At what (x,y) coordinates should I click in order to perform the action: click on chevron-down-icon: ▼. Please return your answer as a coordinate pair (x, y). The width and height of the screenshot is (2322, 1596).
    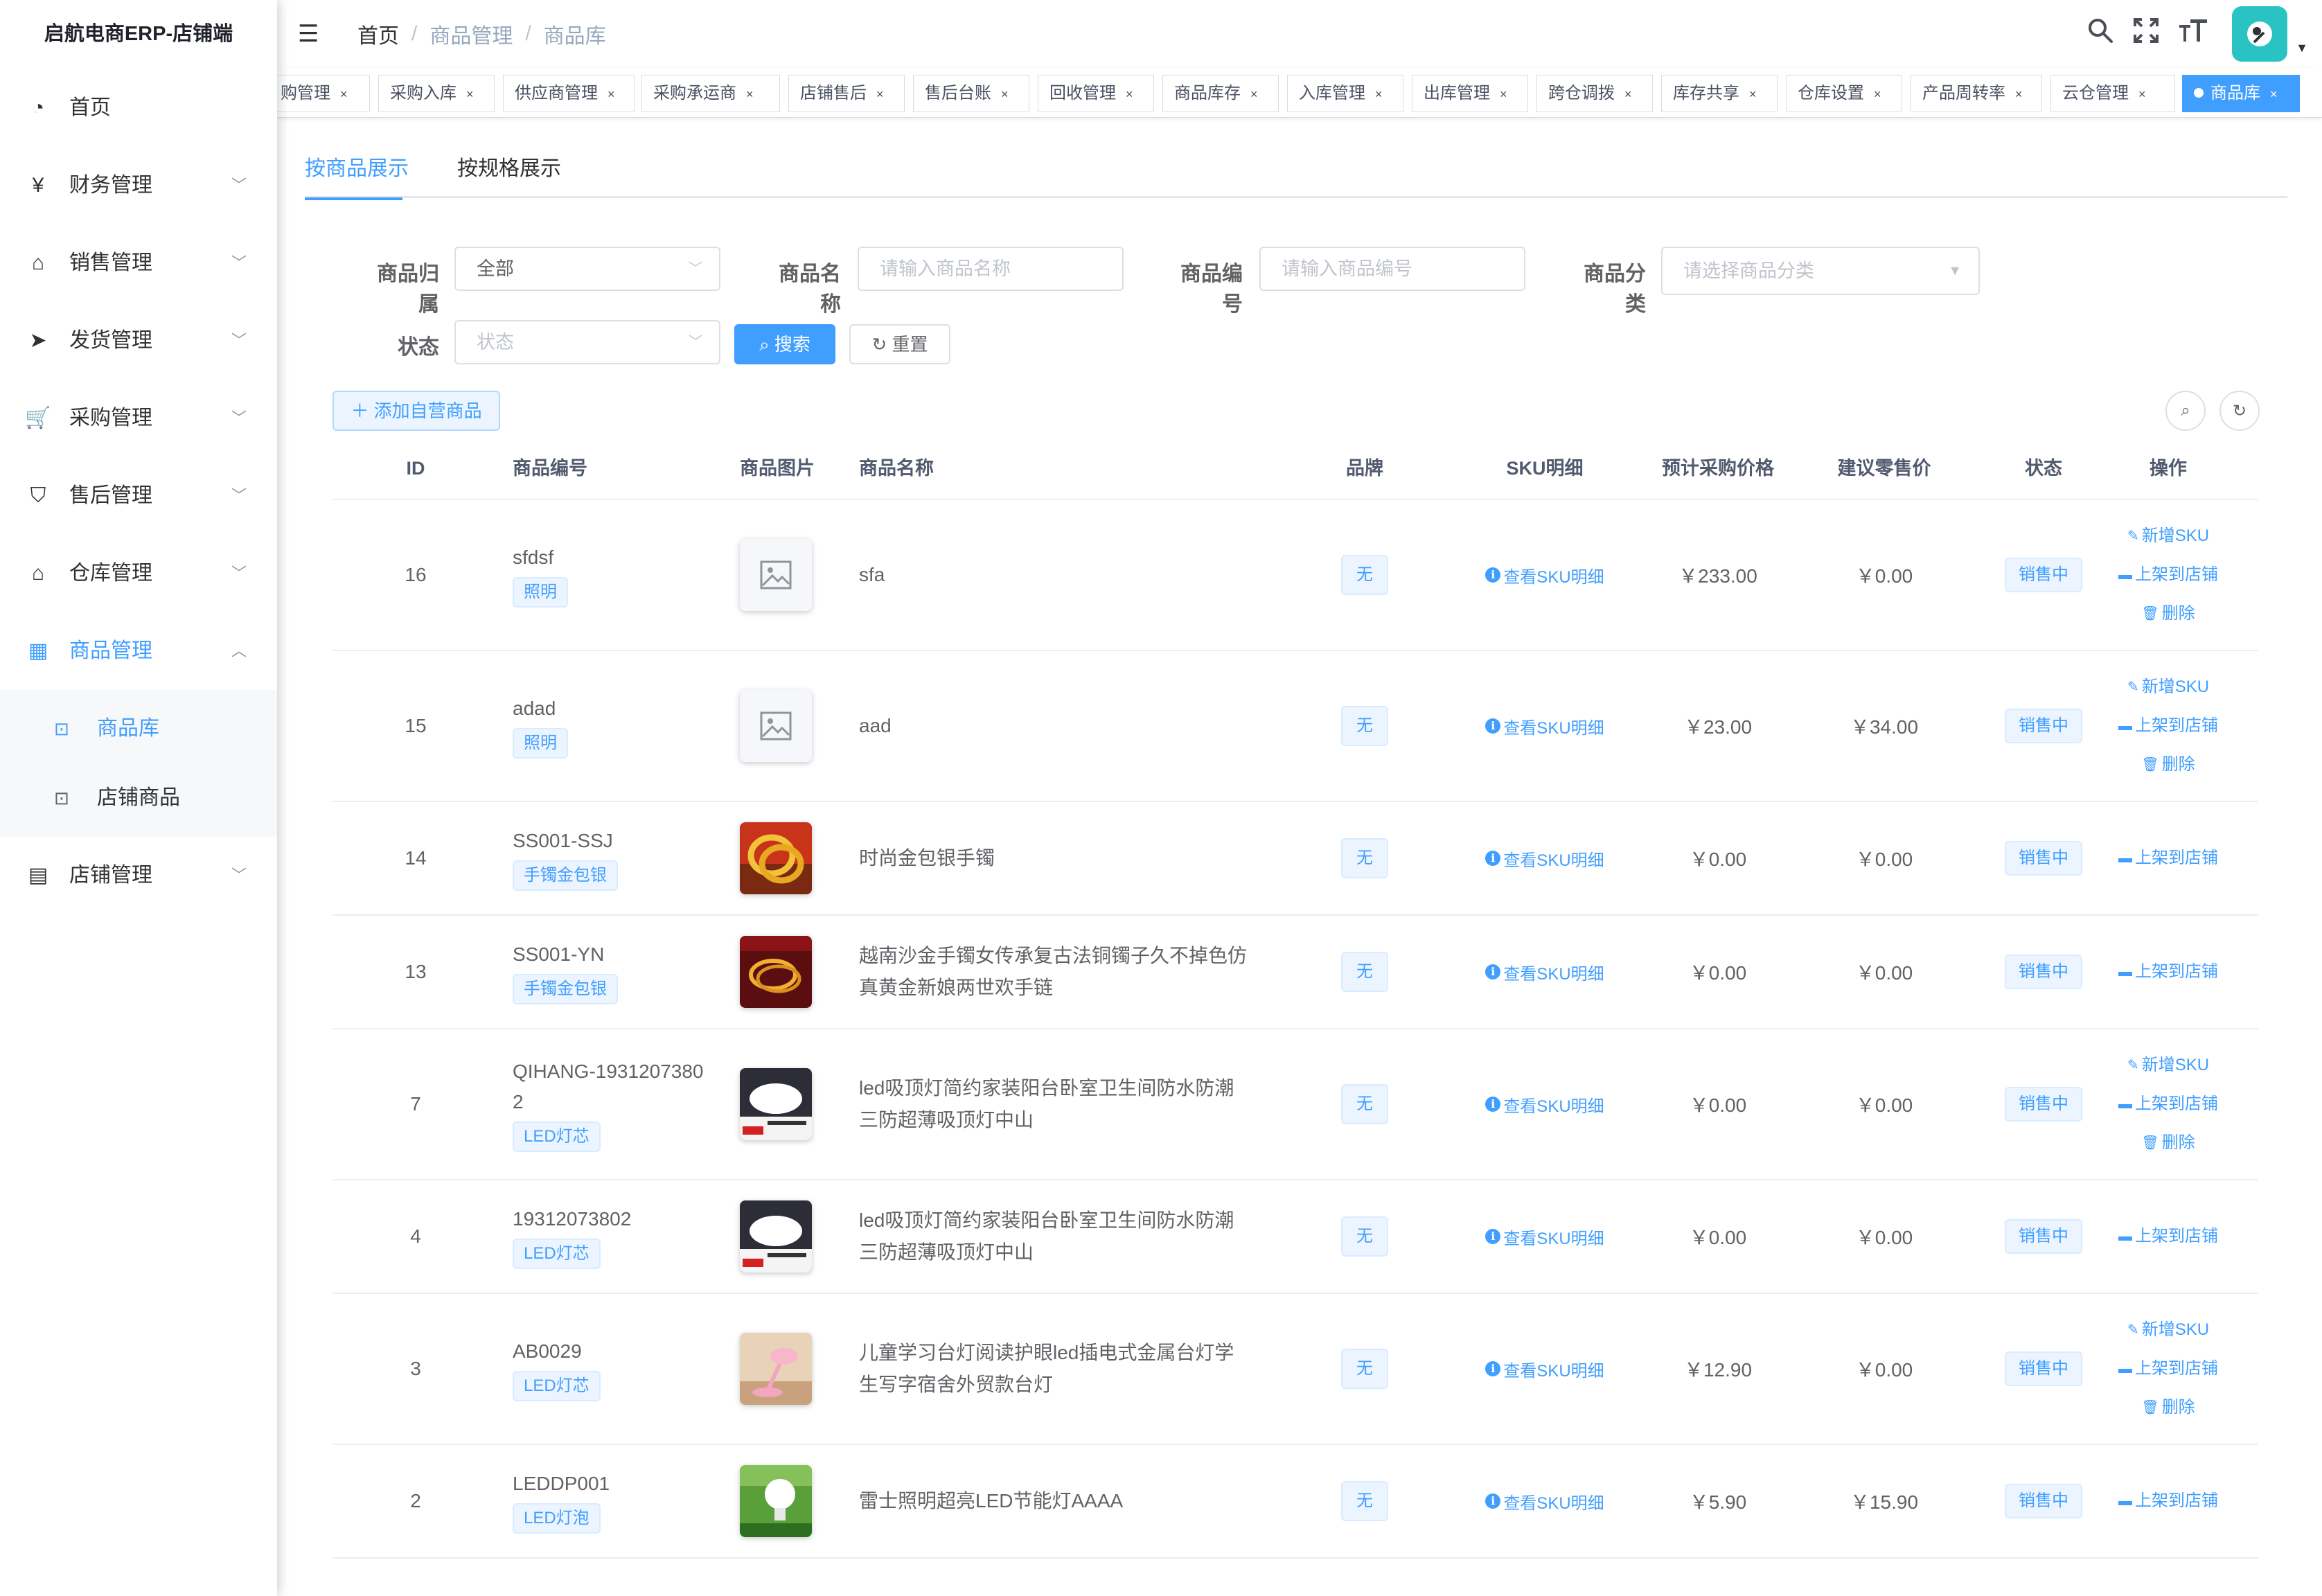
    Looking at the image, I should click on (2302, 48).